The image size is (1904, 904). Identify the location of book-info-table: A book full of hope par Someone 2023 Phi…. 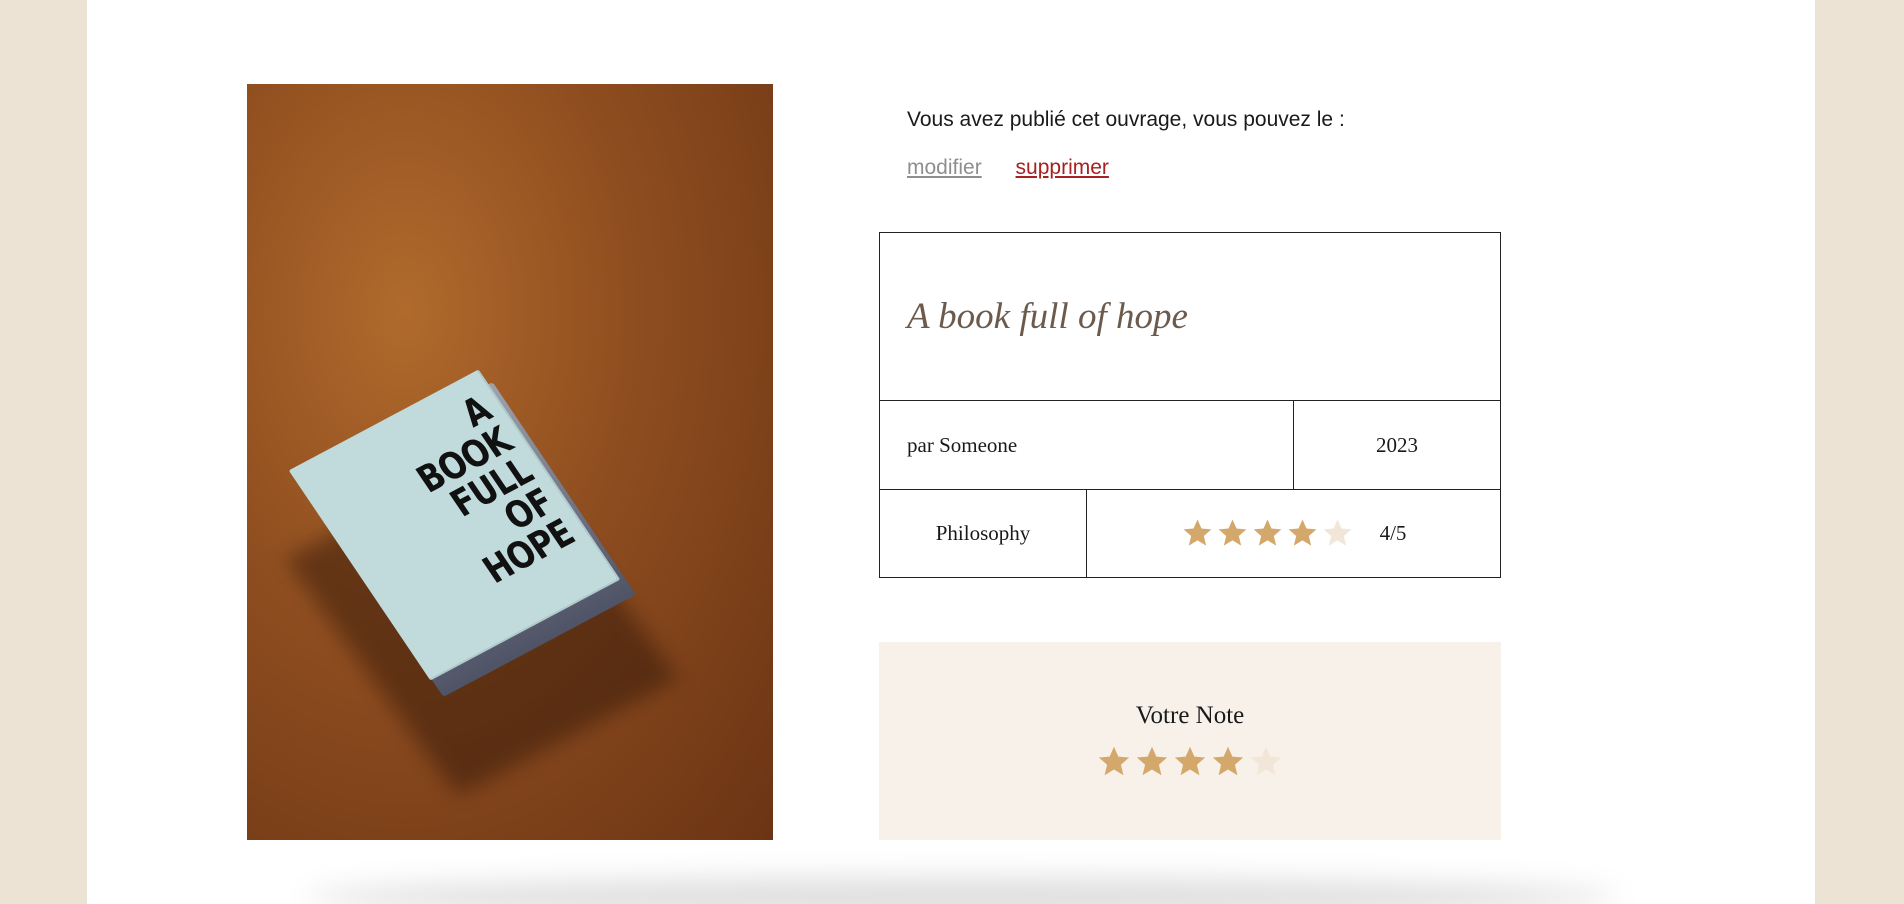
(1190, 405).